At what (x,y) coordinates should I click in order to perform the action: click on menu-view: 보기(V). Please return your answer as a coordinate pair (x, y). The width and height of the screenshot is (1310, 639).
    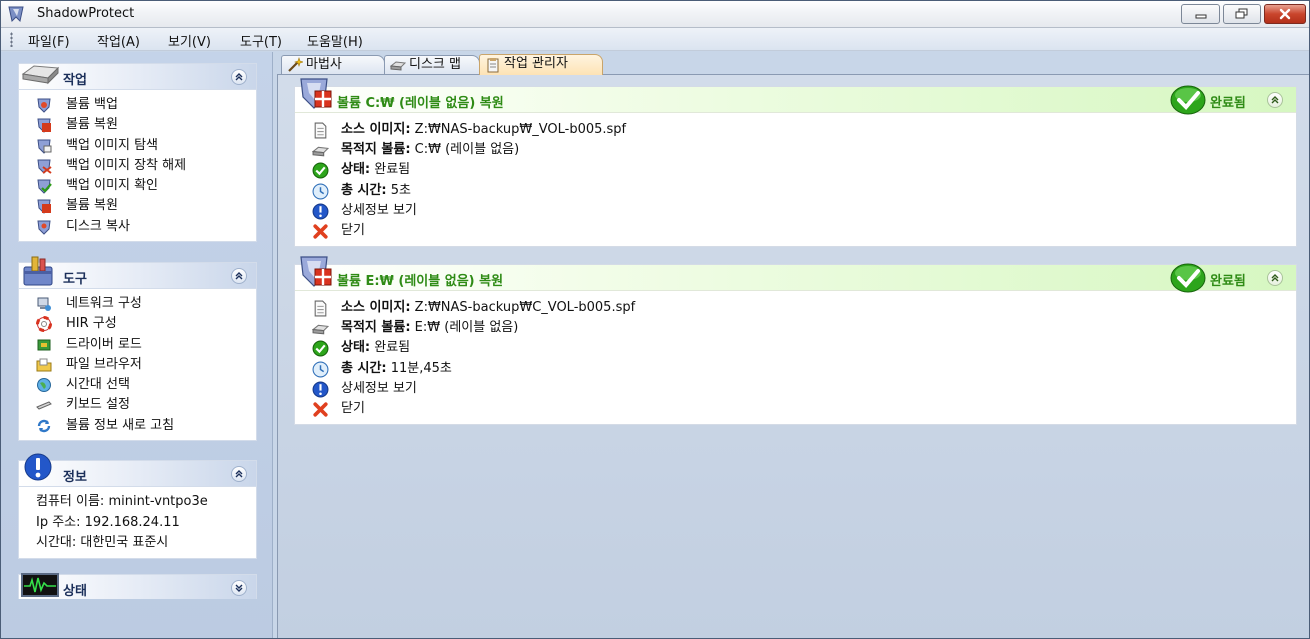
    Looking at the image, I should click on (189, 40).